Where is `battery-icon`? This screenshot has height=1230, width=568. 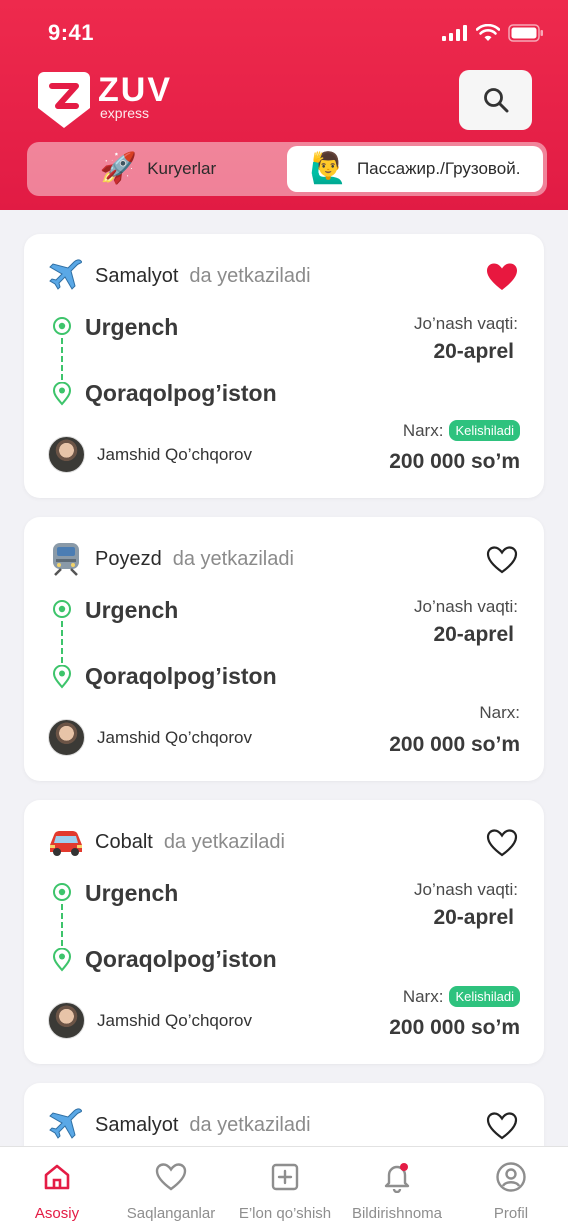
battery-icon is located at coordinates (525, 33).